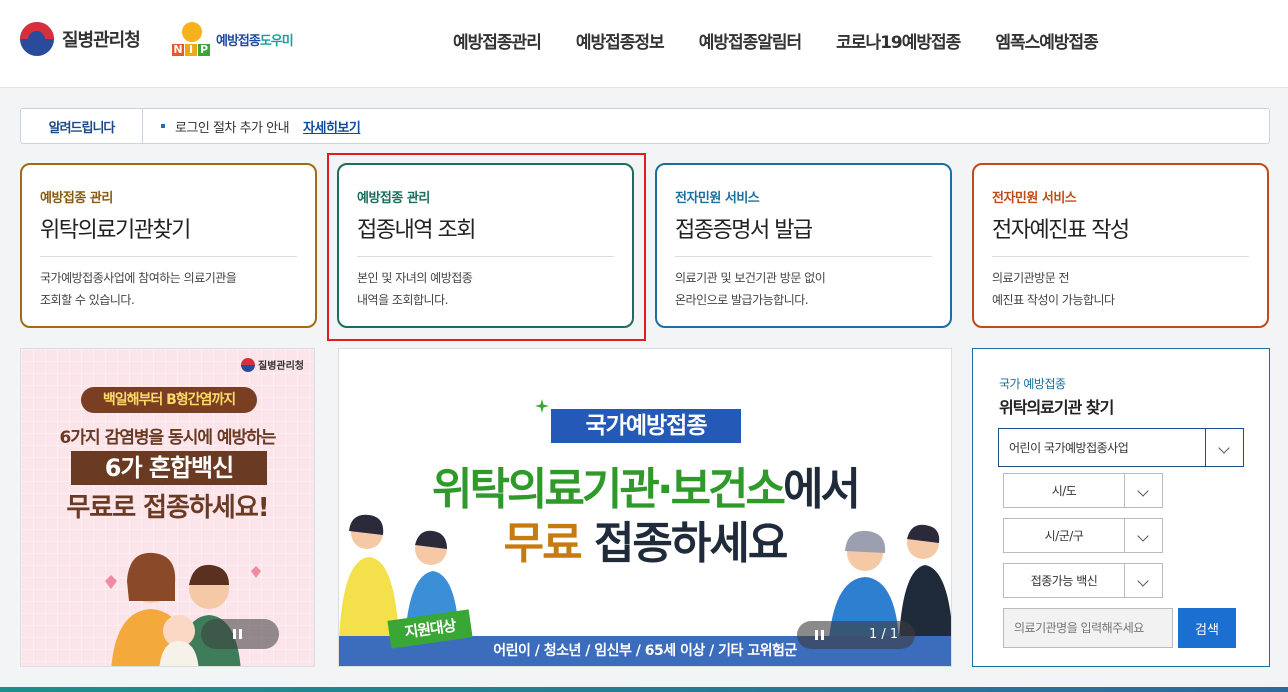 The width and height of the screenshot is (1288, 692). What do you see at coordinates (232, 126) in the screenshot?
I see `notice-text: 로그인 절차 추가 안내` at bounding box center [232, 126].